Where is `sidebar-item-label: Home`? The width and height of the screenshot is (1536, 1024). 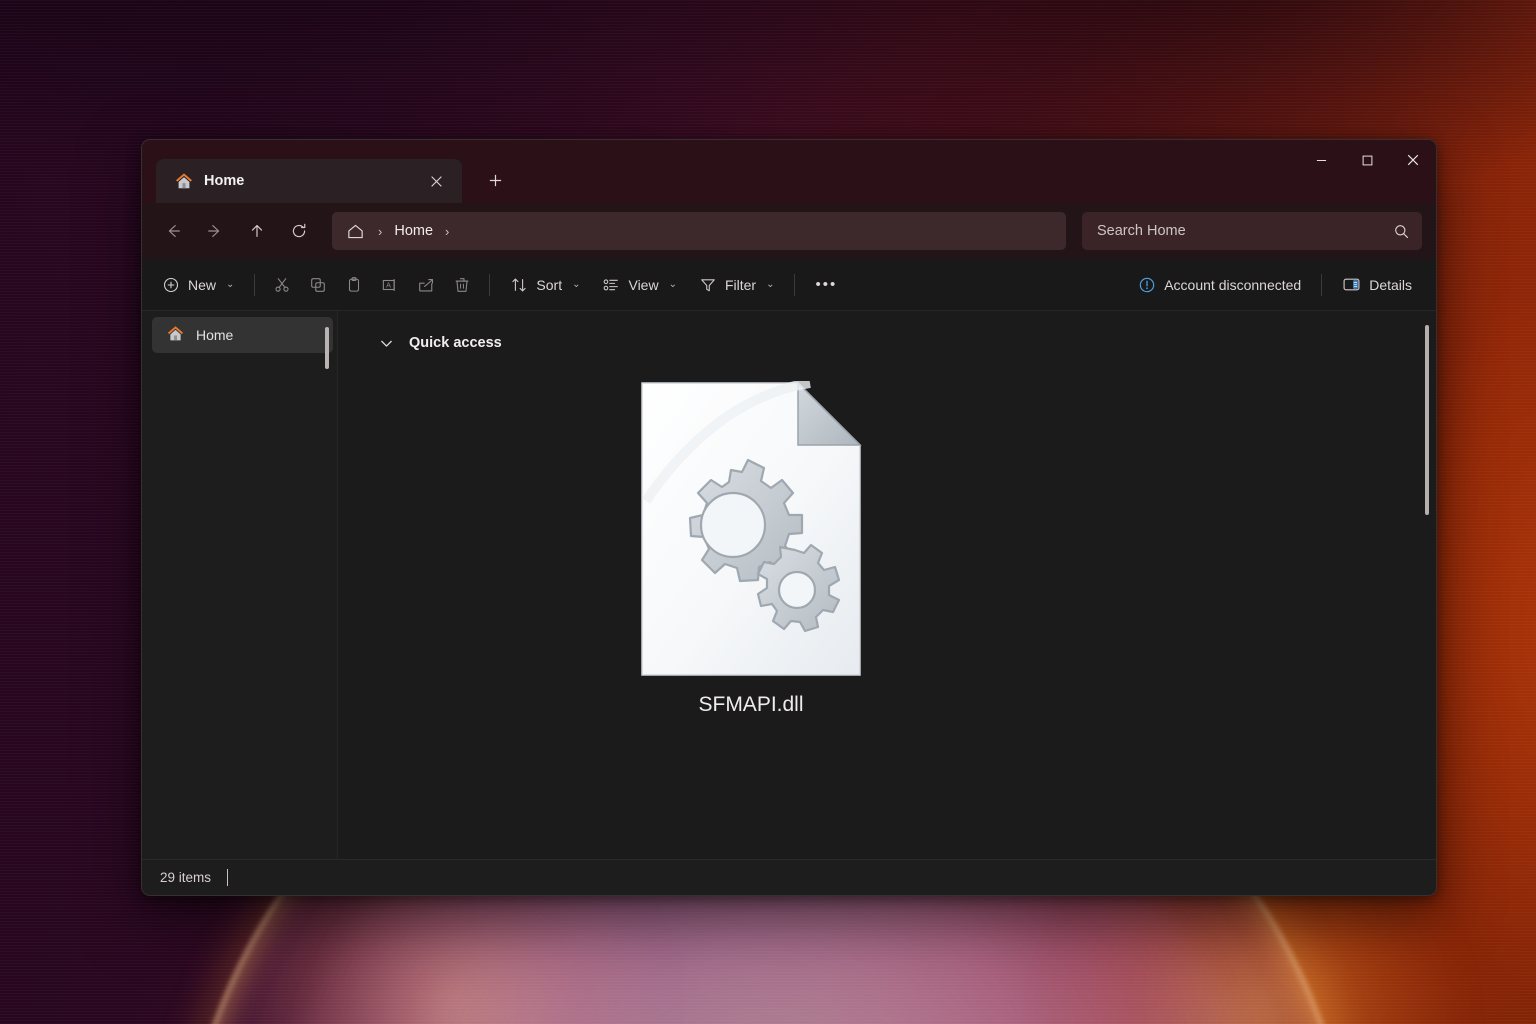
sidebar-item-label: Home is located at coordinates (215, 335).